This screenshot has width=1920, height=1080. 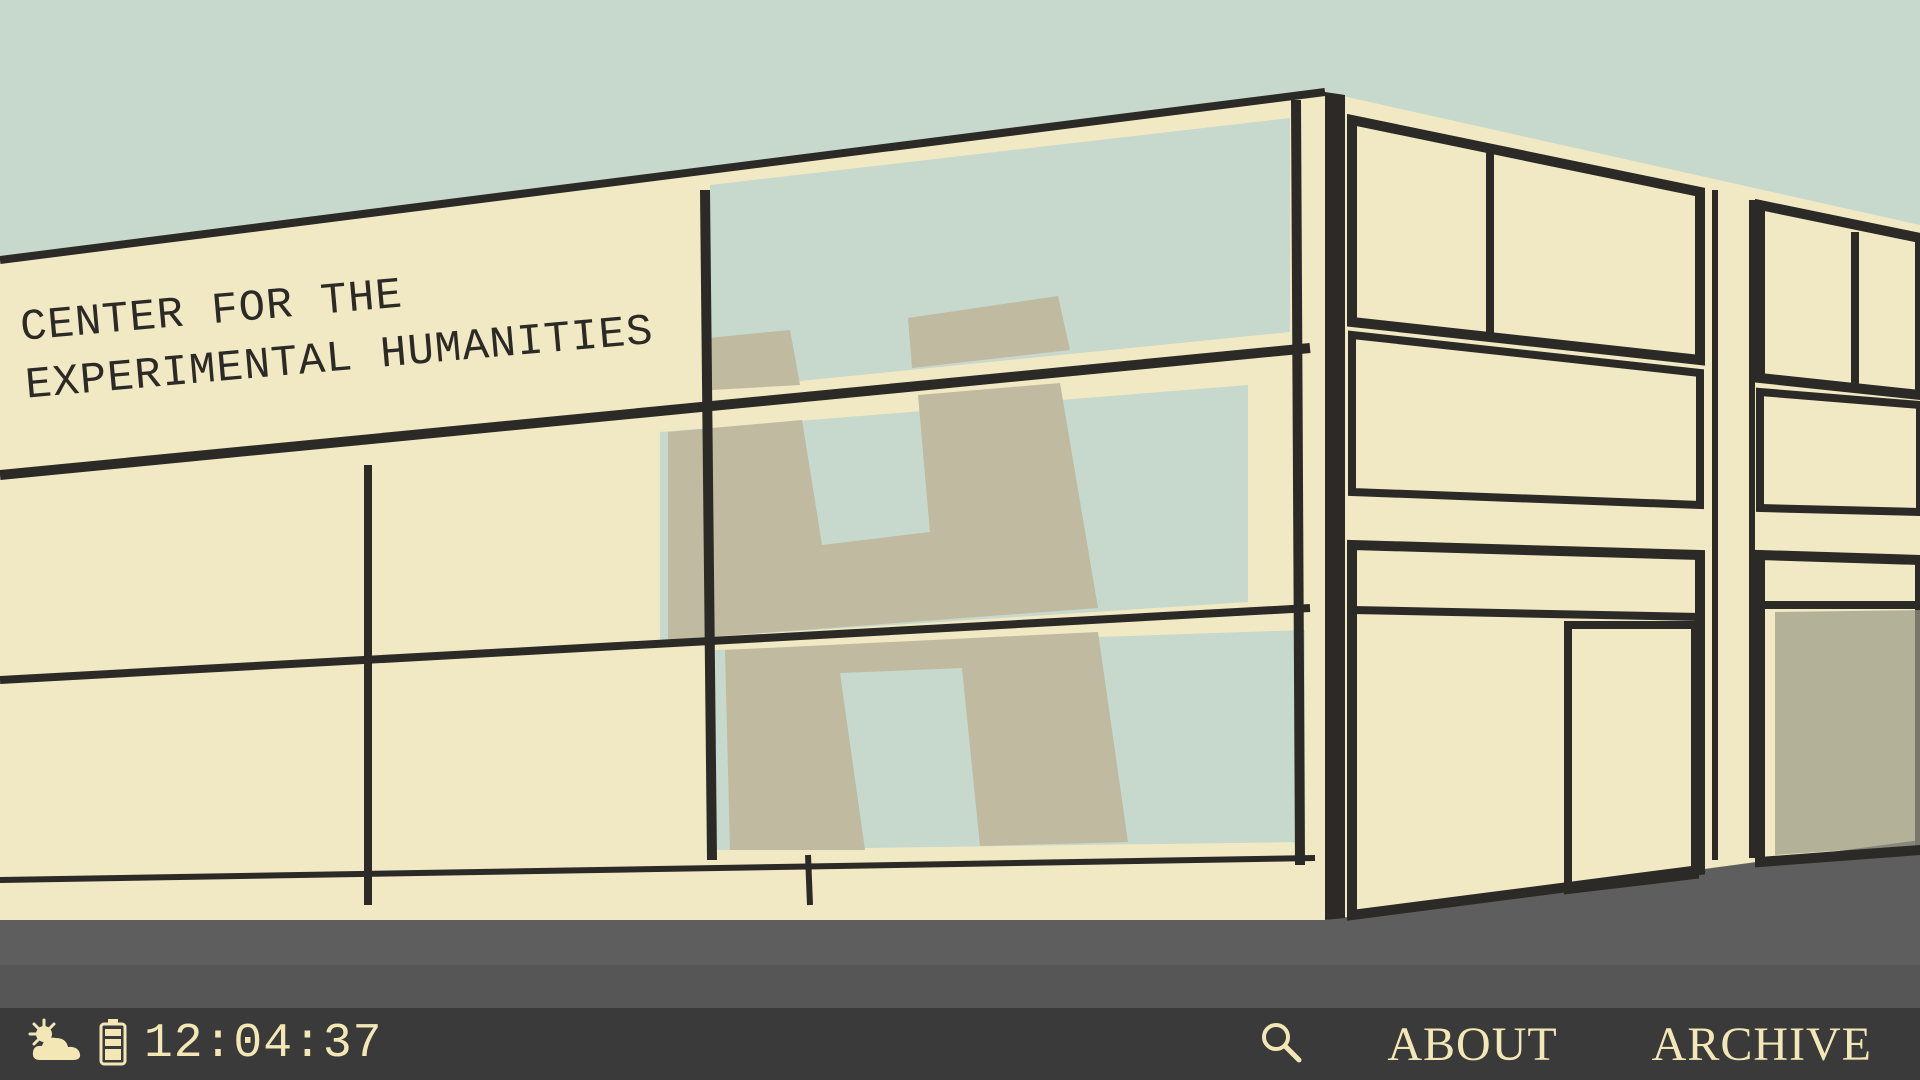 What do you see at coordinates (960, 1044) in the screenshot?
I see `taskbar: 12:04:37 ABOUT ARCHIVE` at bounding box center [960, 1044].